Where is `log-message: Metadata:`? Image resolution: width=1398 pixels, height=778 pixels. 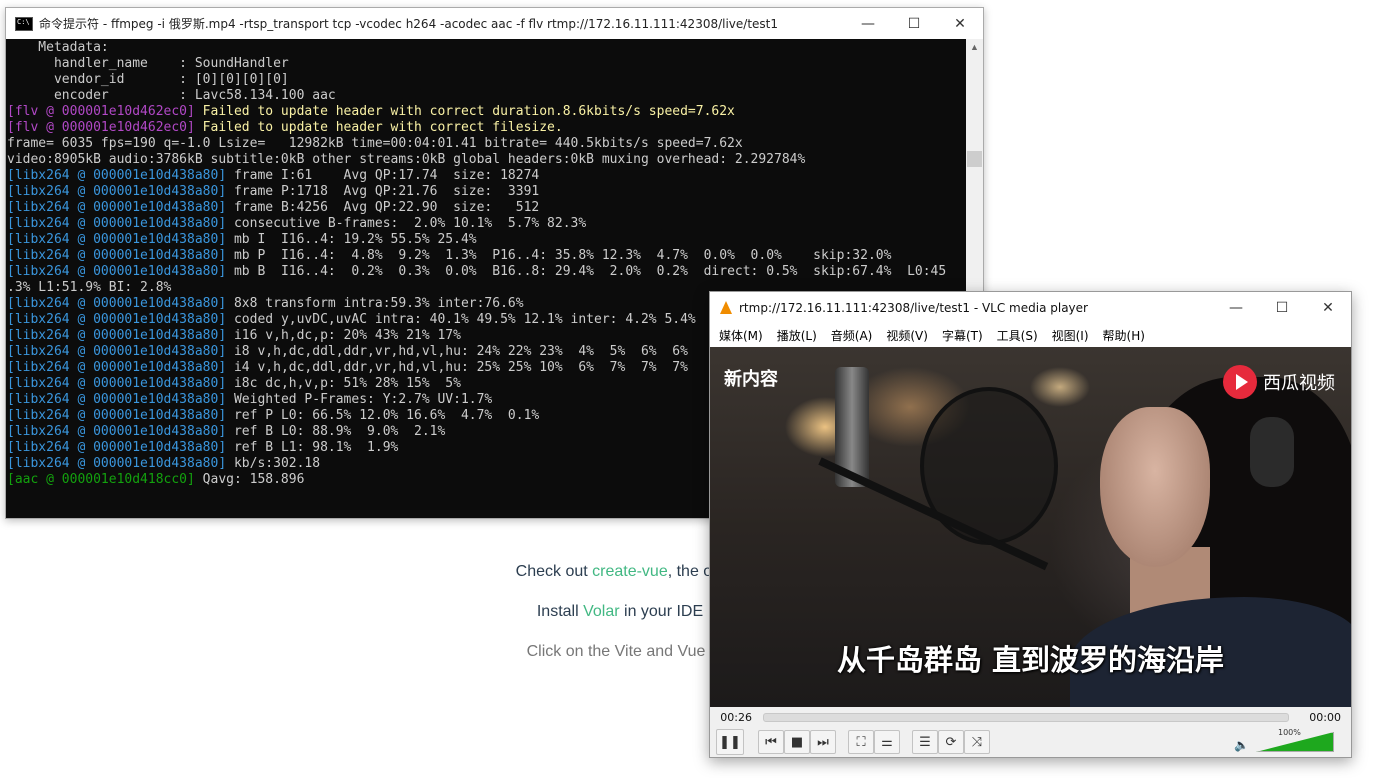
log-message: Metadata: is located at coordinates (58, 47).